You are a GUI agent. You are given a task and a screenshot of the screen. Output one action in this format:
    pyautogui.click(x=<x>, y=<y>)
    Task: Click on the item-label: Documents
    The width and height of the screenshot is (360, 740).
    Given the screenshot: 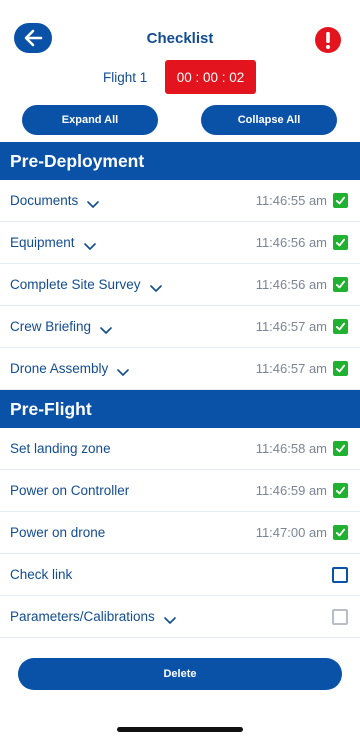 What is the action you would take?
    pyautogui.click(x=44, y=200)
    